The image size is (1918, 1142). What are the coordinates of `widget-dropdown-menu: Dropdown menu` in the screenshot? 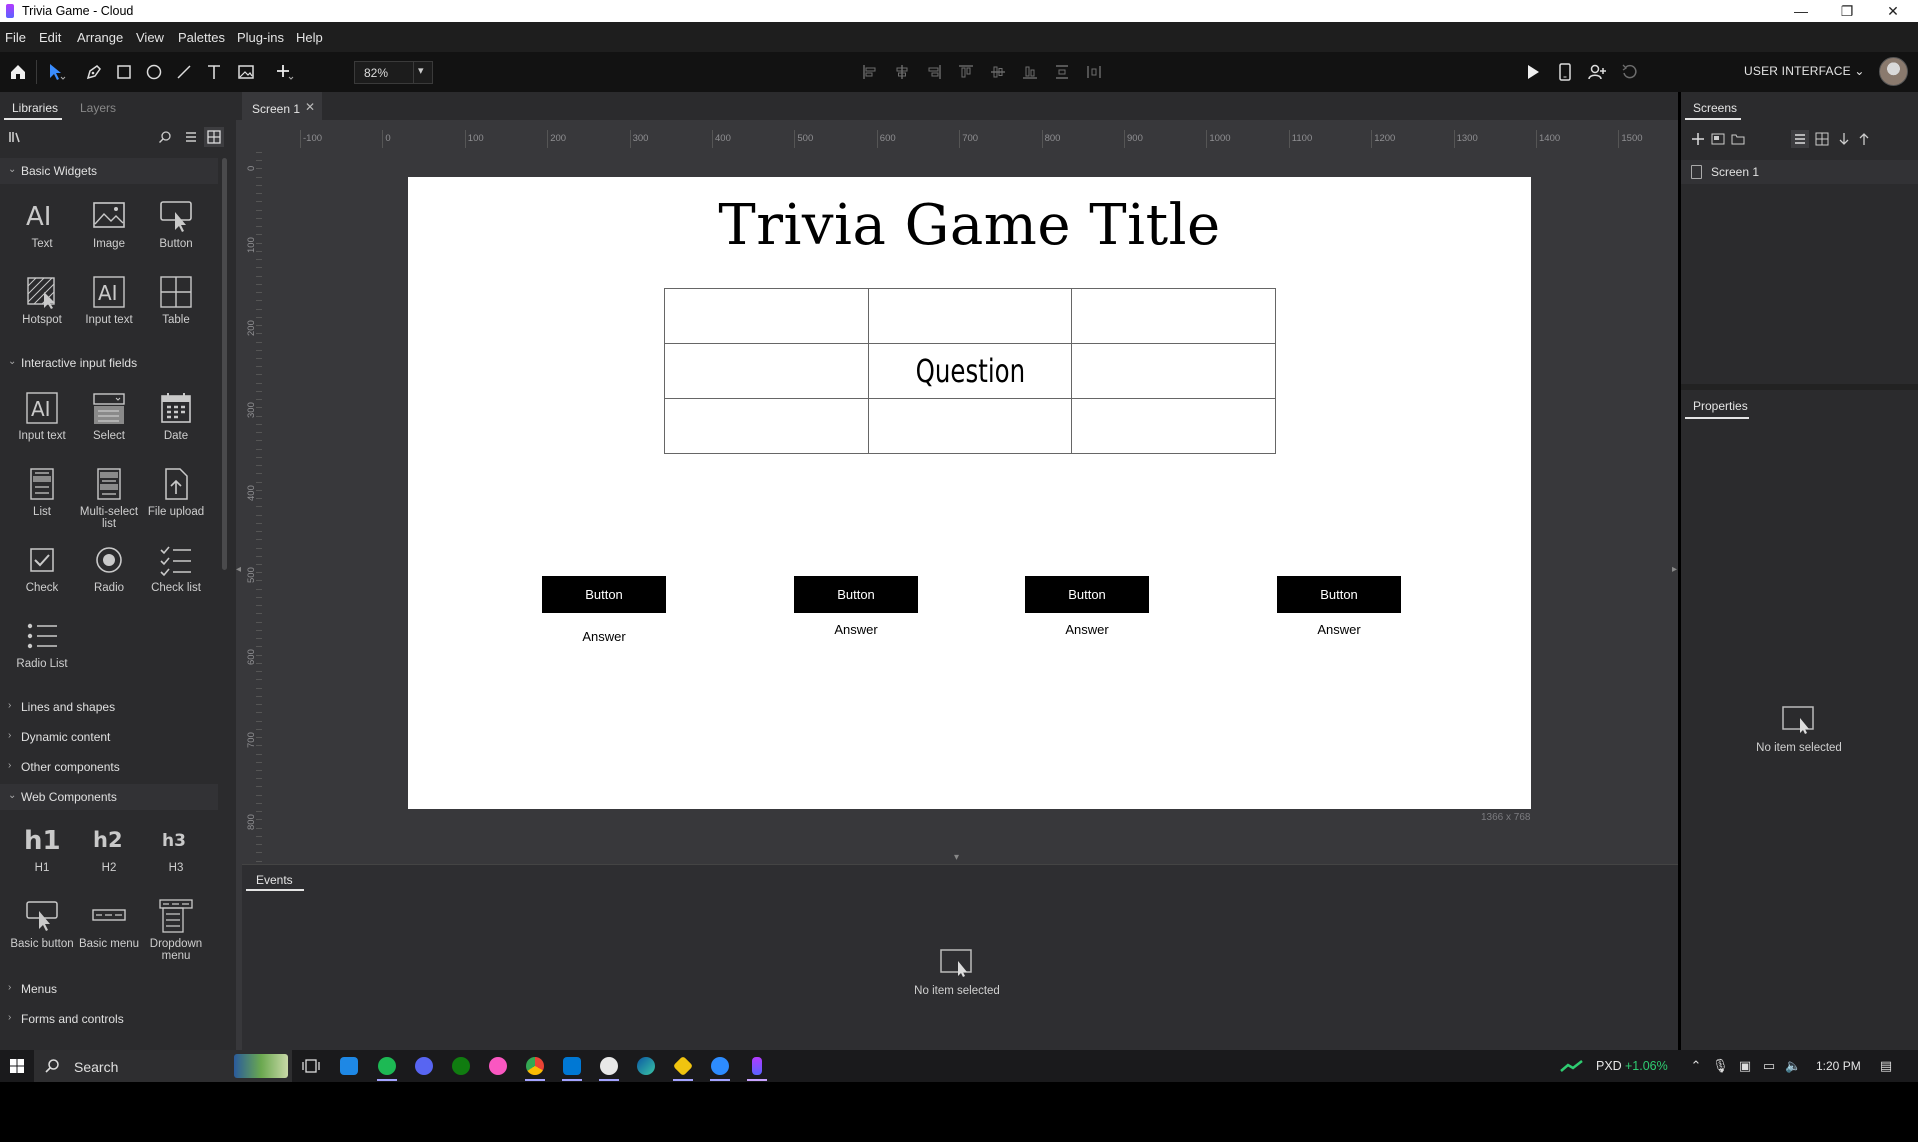 It's located at (176, 927).